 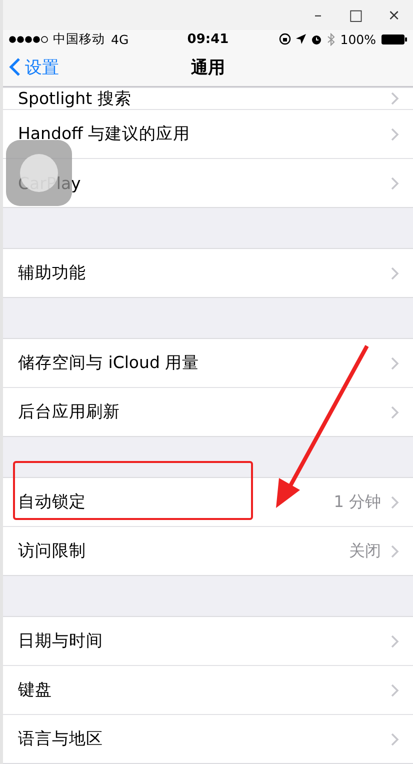 What do you see at coordinates (208, 273) in the screenshot?
I see `settings-row: 辅助功能` at bounding box center [208, 273].